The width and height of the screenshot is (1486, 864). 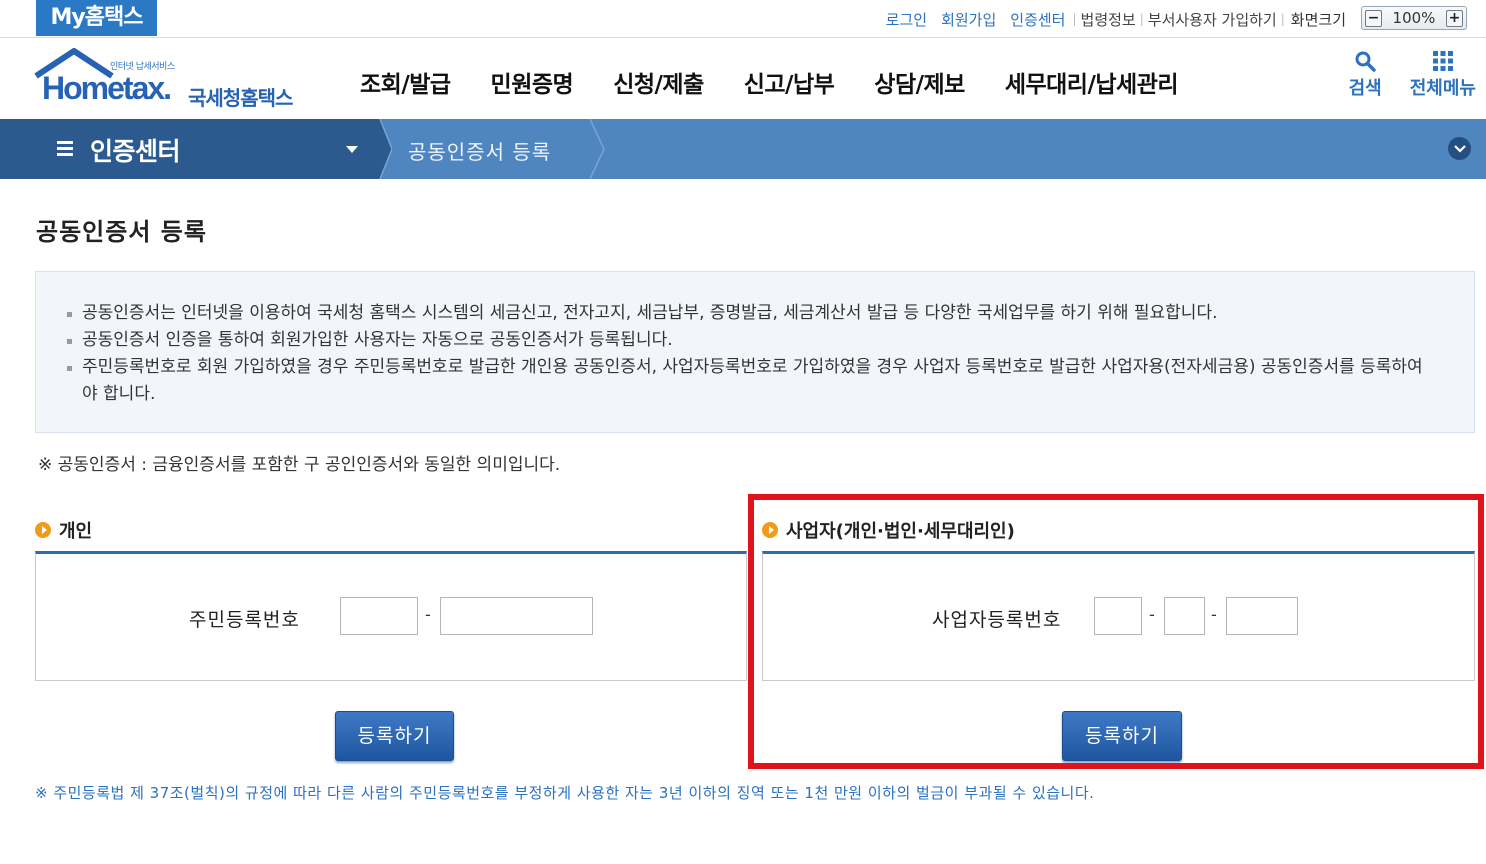 What do you see at coordinates (1454, 18) in the screenshot?
I see `zoom-in-button: +` at bounding box center [1454, 18].